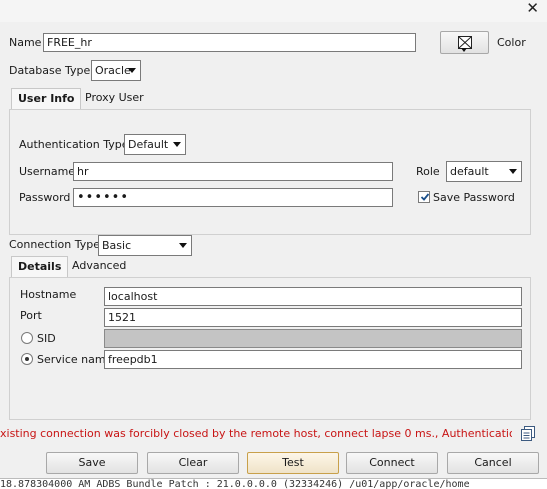 The image size is (547, 489). I want to click on name-label: Name, so click(25, 42).